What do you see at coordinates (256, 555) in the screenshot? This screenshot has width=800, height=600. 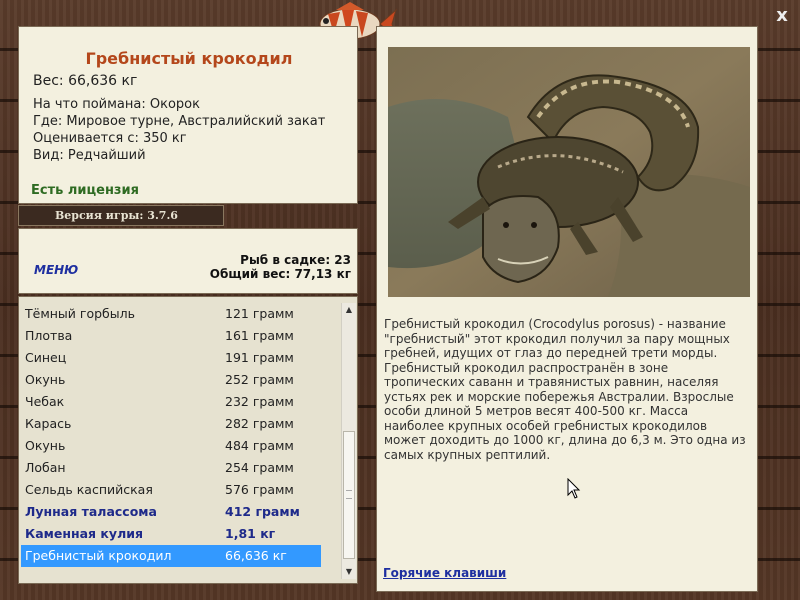 I see `fish-weight-value: 66,636 кг` at bounding box center [256, 555].